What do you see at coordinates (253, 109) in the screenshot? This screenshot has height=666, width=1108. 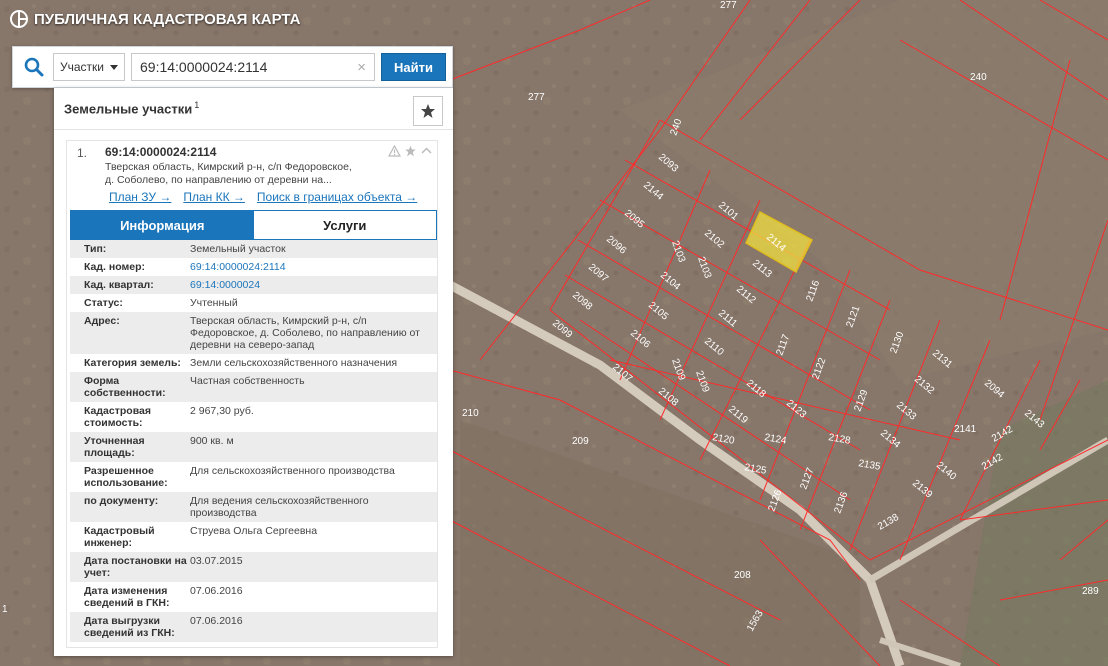 I see `panel-header: Земельные участки 1` at bounding box center [253, 109].